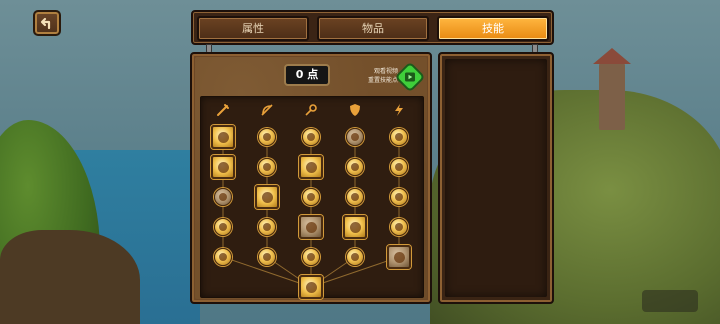 This screenshot has height=324, width=720. I want to click on skull-icon, so click(267, 197).